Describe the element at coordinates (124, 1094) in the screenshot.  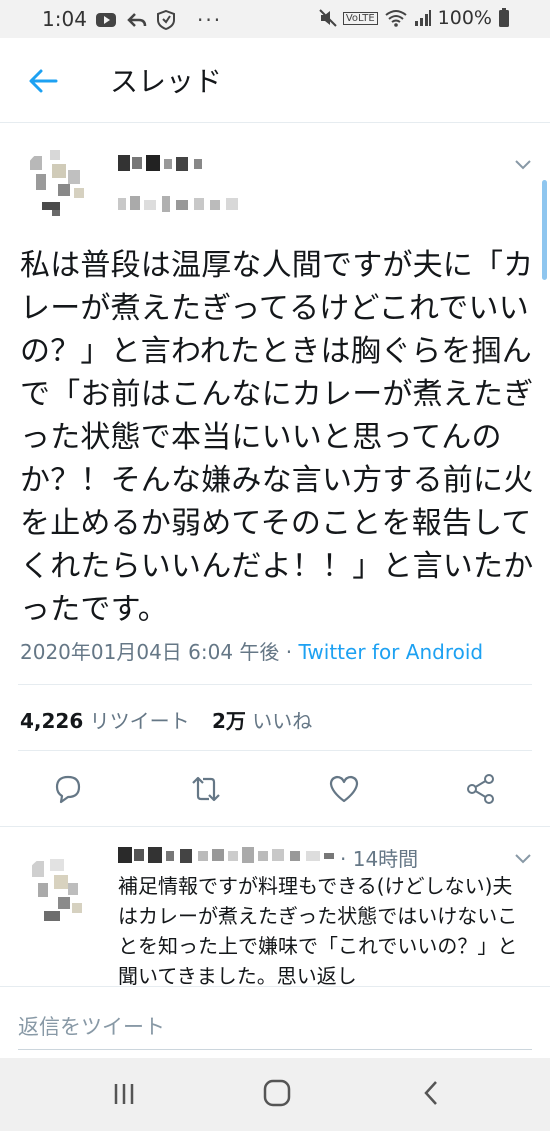
I see `recent-apps-icon` at that location.